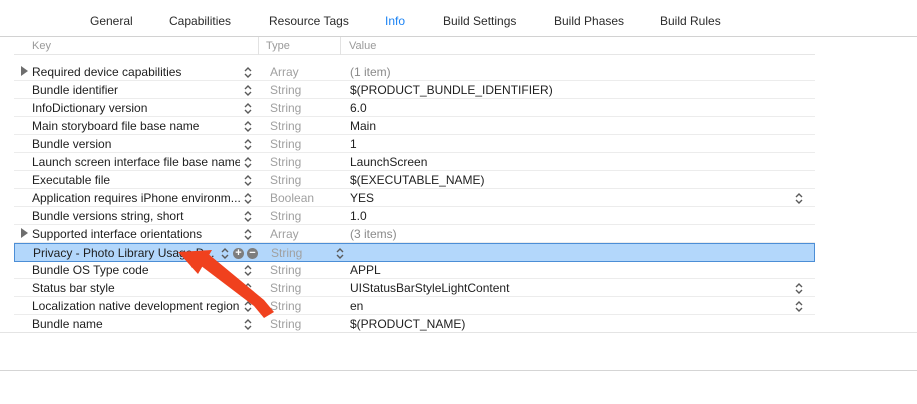  I want to click on row-key: Localization native development region, so click(136, 306).